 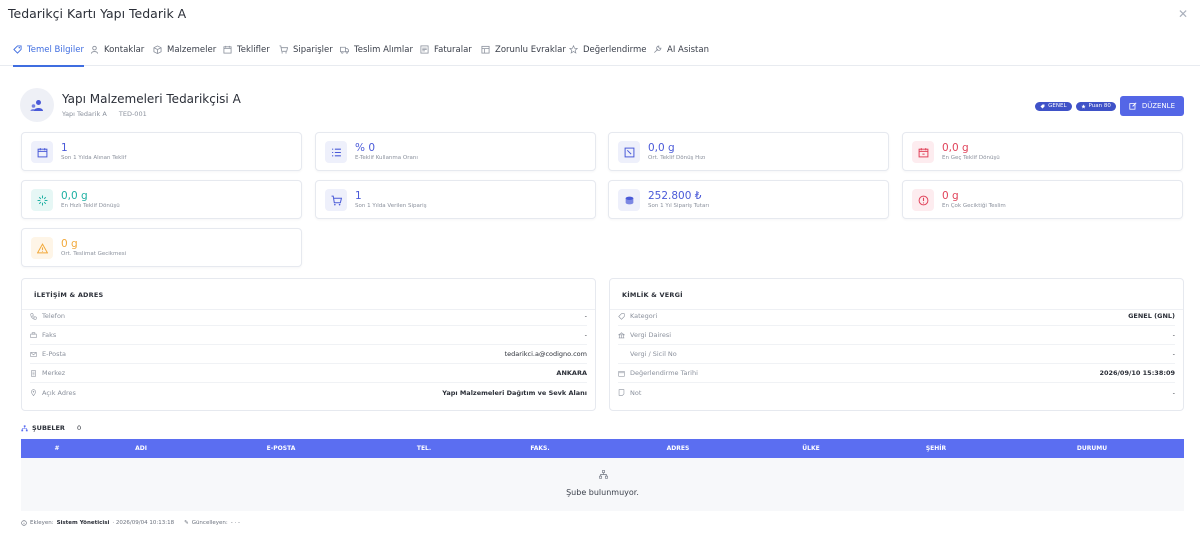 I want to click on invoice-icon, so click(x=424, y=49).